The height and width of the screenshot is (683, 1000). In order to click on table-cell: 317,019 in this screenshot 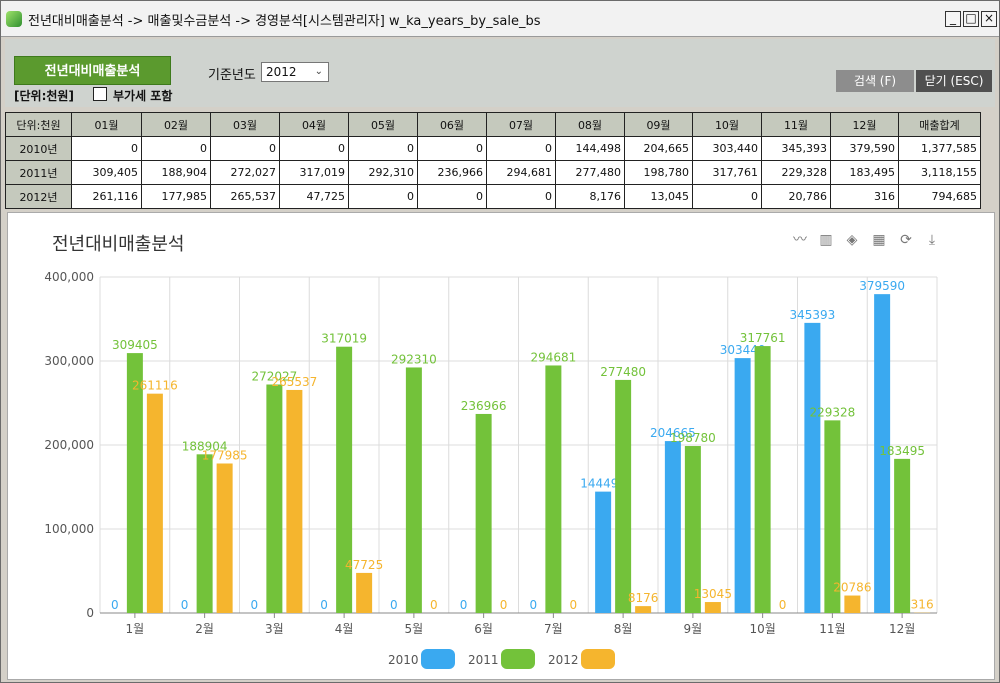, I will do `click(314, 172)`.